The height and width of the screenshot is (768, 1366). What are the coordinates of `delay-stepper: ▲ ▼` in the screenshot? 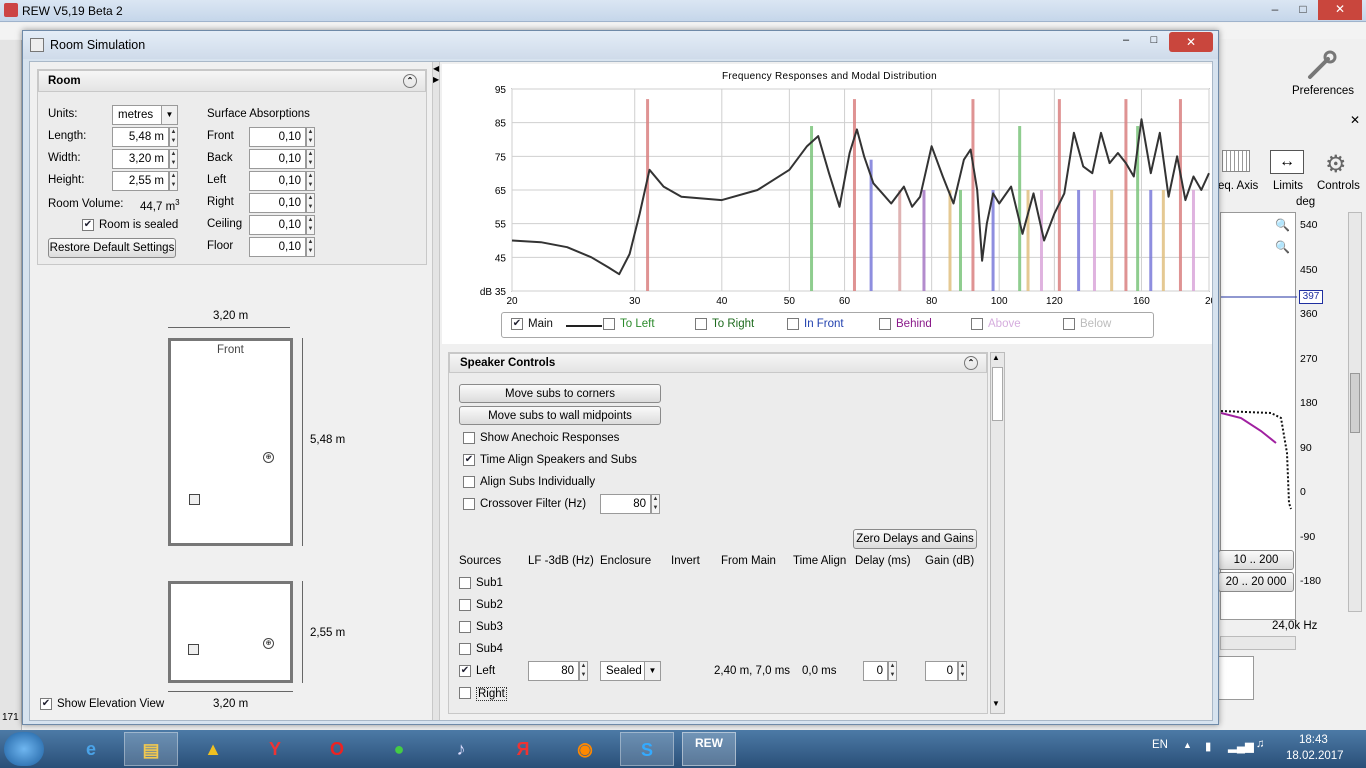 It's located at (892, 671).